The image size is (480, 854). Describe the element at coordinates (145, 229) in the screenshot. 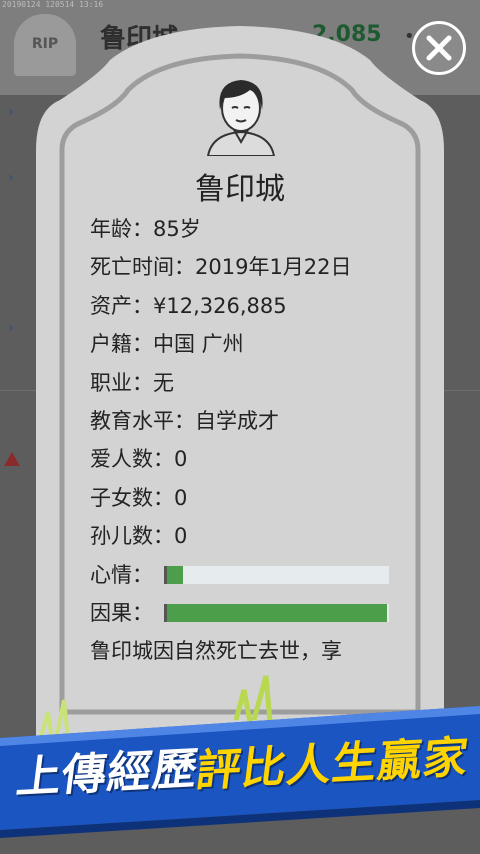

I see `field-age: 年龄：85岁` at that location.